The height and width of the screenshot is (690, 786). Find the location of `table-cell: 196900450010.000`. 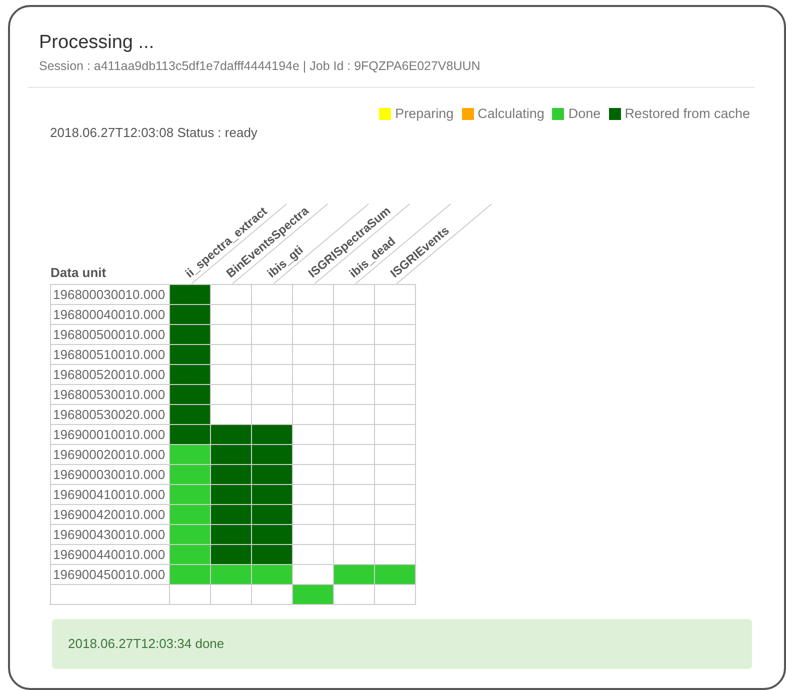

table-cell: 196900450010.000 is located at coordinates (110, 574).